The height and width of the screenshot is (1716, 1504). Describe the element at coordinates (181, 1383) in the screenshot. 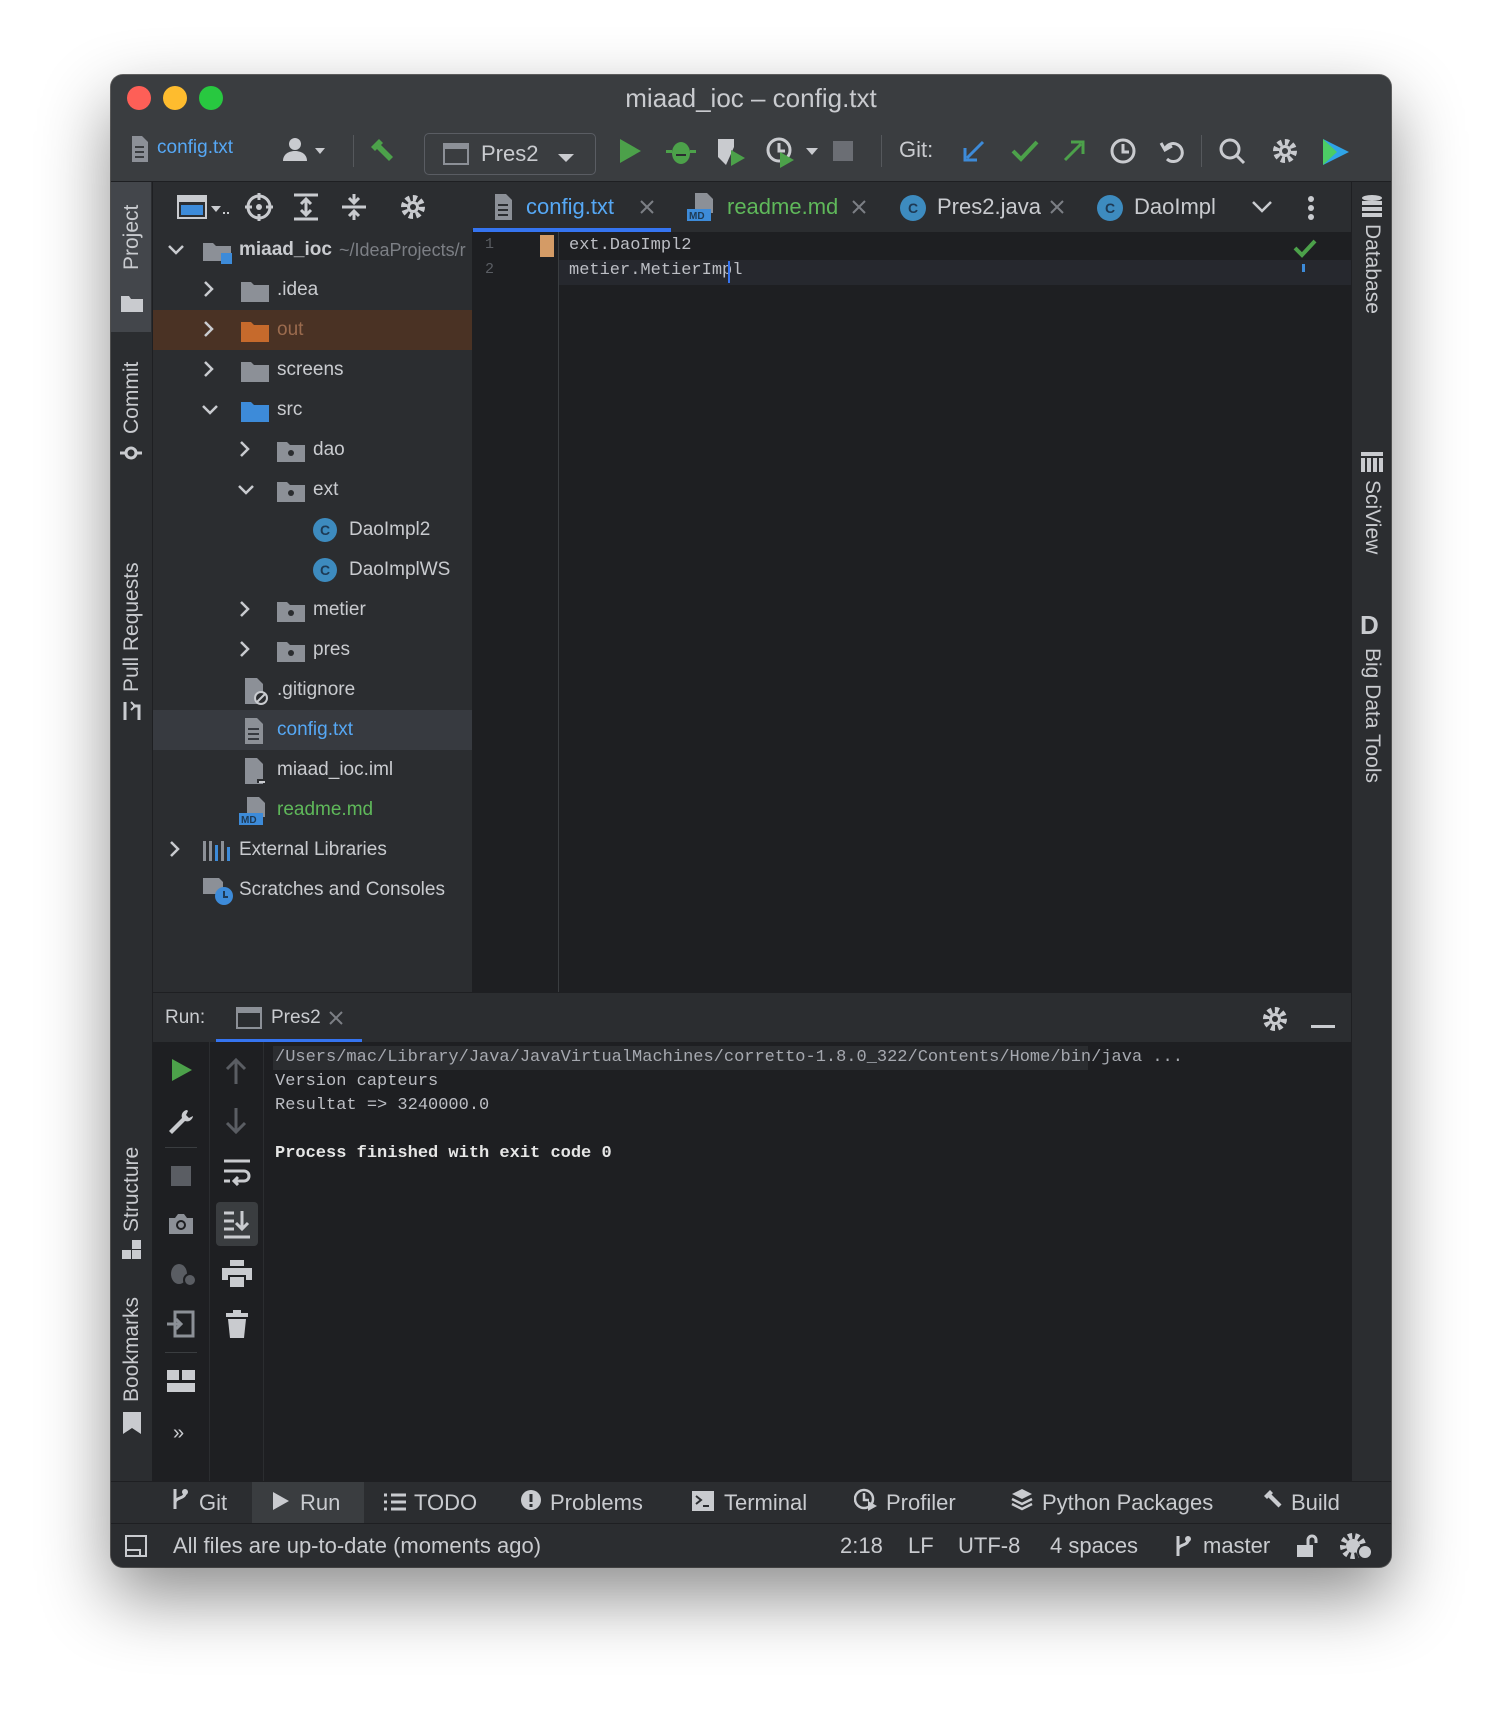

I see `layout-icon` at that location.